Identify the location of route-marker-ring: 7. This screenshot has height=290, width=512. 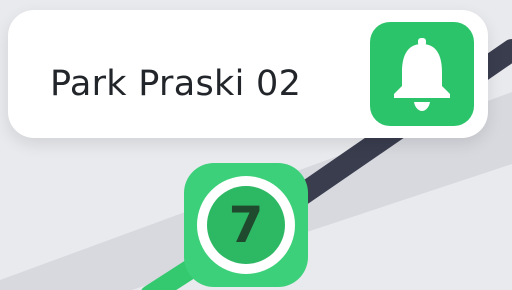
(246, 225).